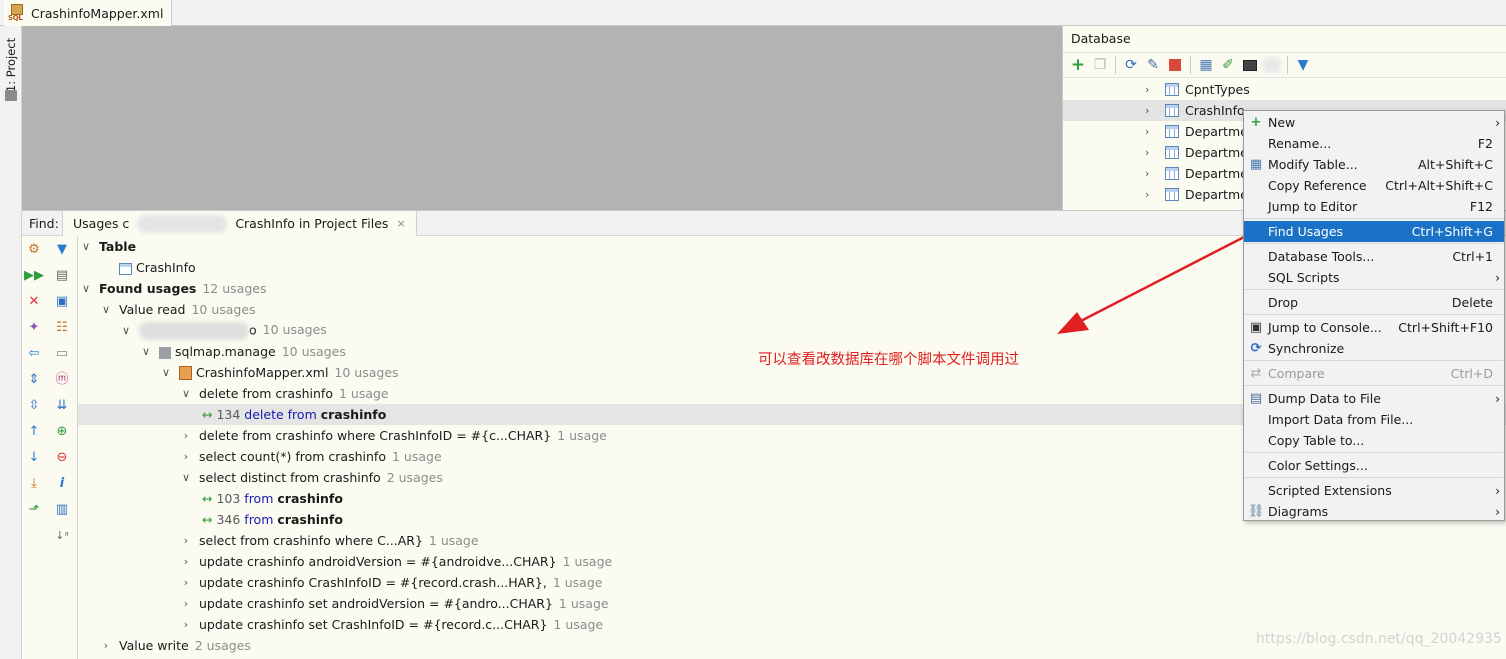 This screenshot has width=1506, height=659. What do you see at coordinates (1374, 122) in the screenshot?
I see `menu-item-new: + New ›` at bounding box center [1374, 122].